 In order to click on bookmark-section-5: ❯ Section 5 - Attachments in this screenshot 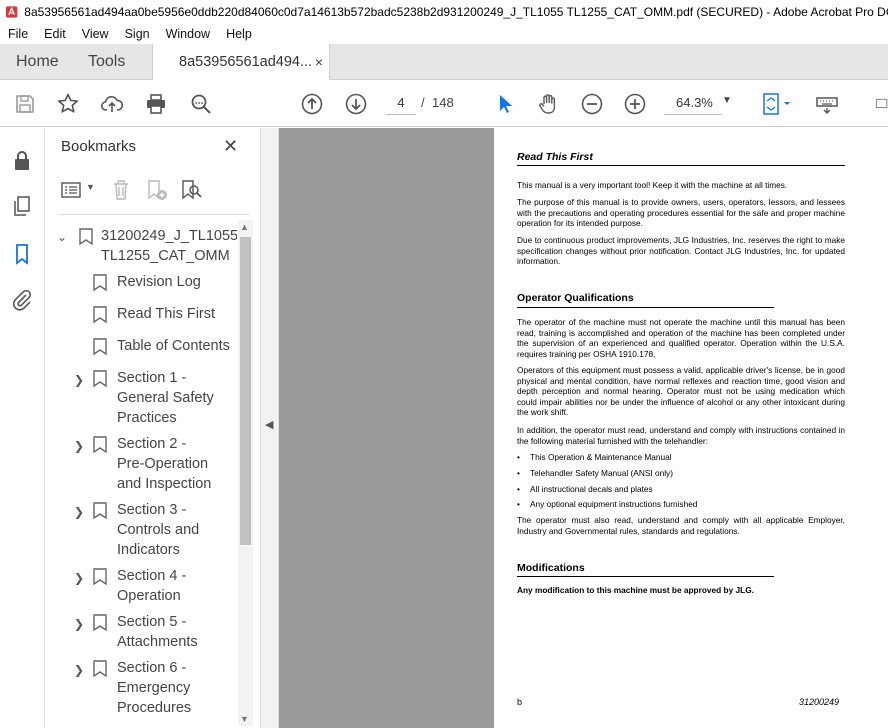, I will do `click(141, 633)`.